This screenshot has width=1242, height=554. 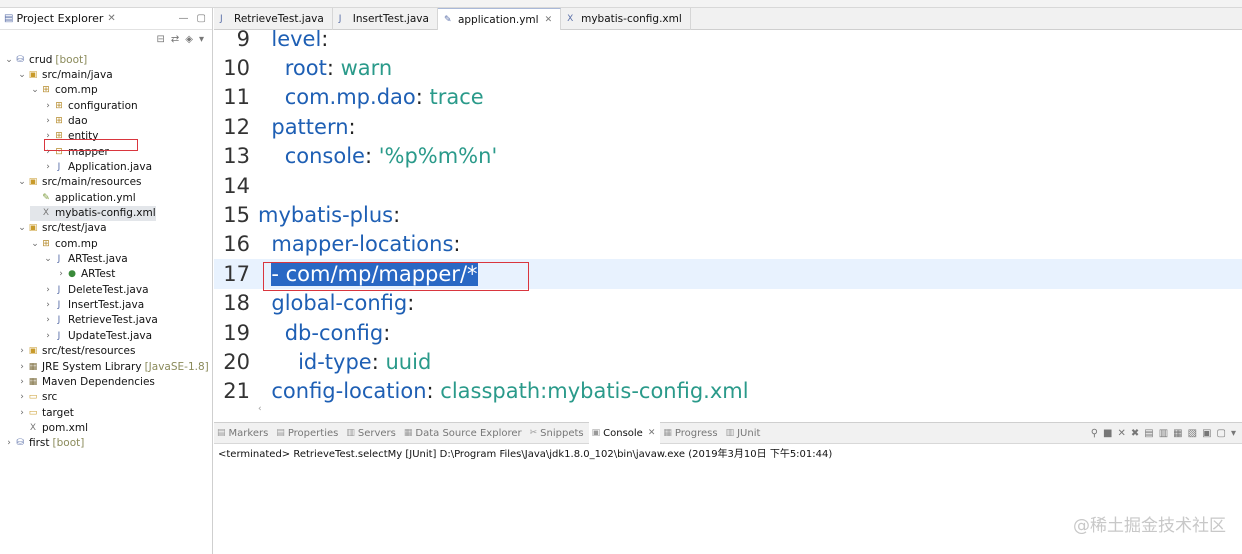 I want to click on bottom-tab: ▤ Markers, so click(x=243, y=433).